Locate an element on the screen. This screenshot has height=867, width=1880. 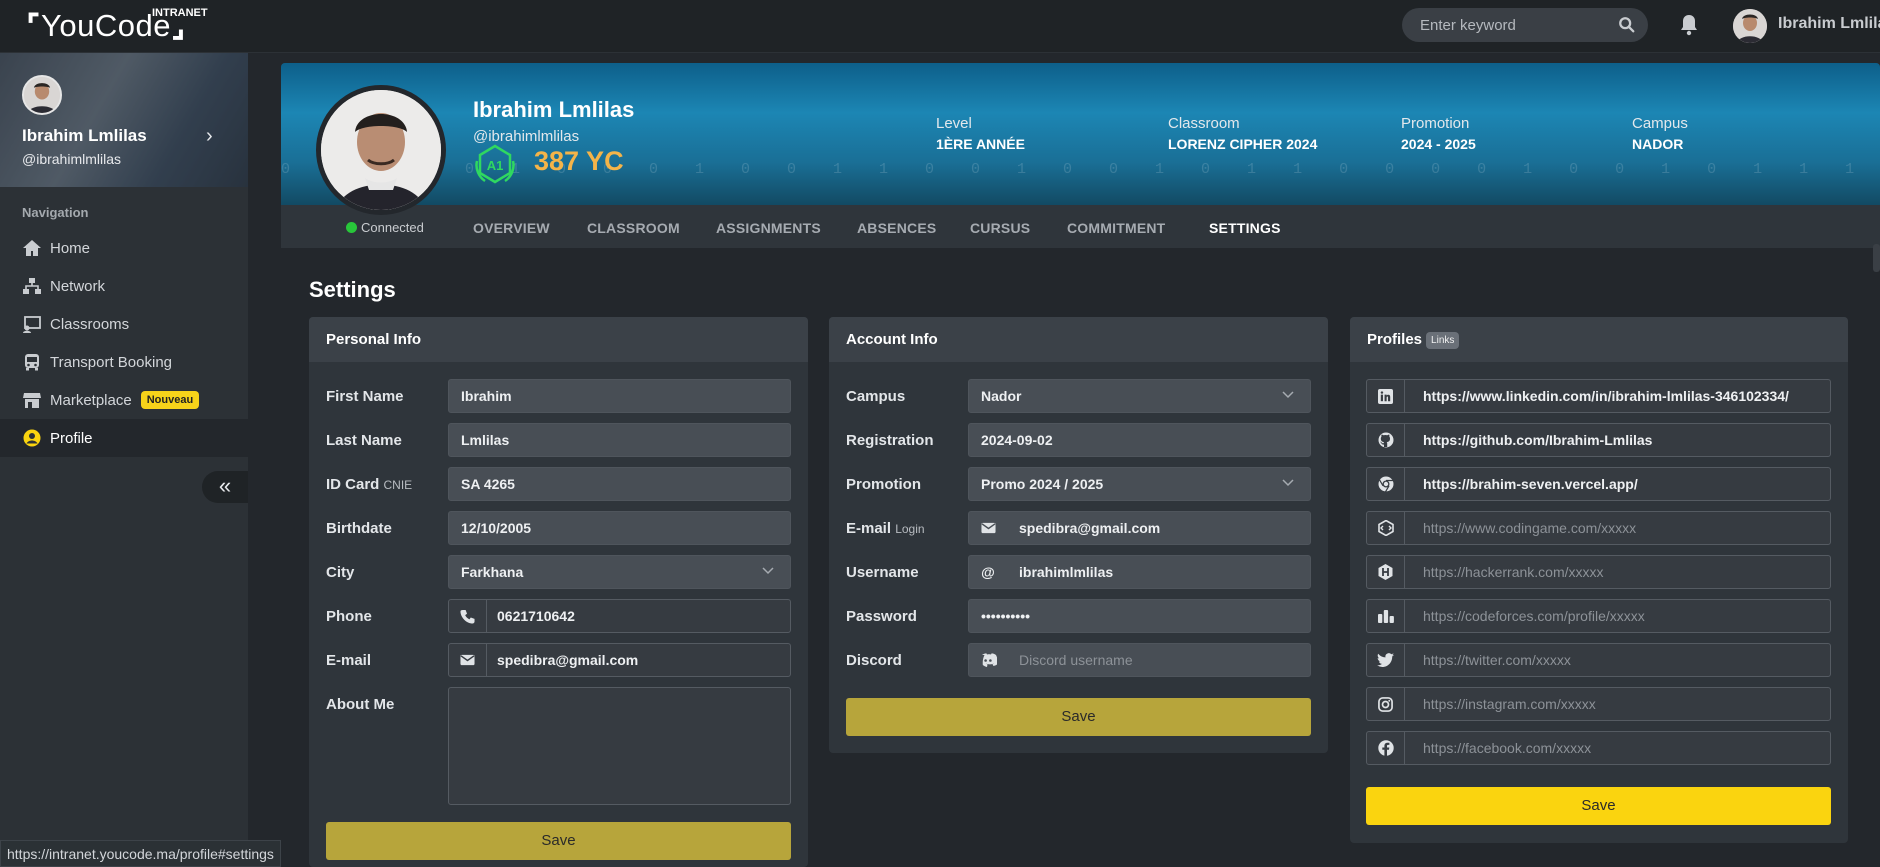
last-name-field: Lmlilas is located at coordinates (619, 440).